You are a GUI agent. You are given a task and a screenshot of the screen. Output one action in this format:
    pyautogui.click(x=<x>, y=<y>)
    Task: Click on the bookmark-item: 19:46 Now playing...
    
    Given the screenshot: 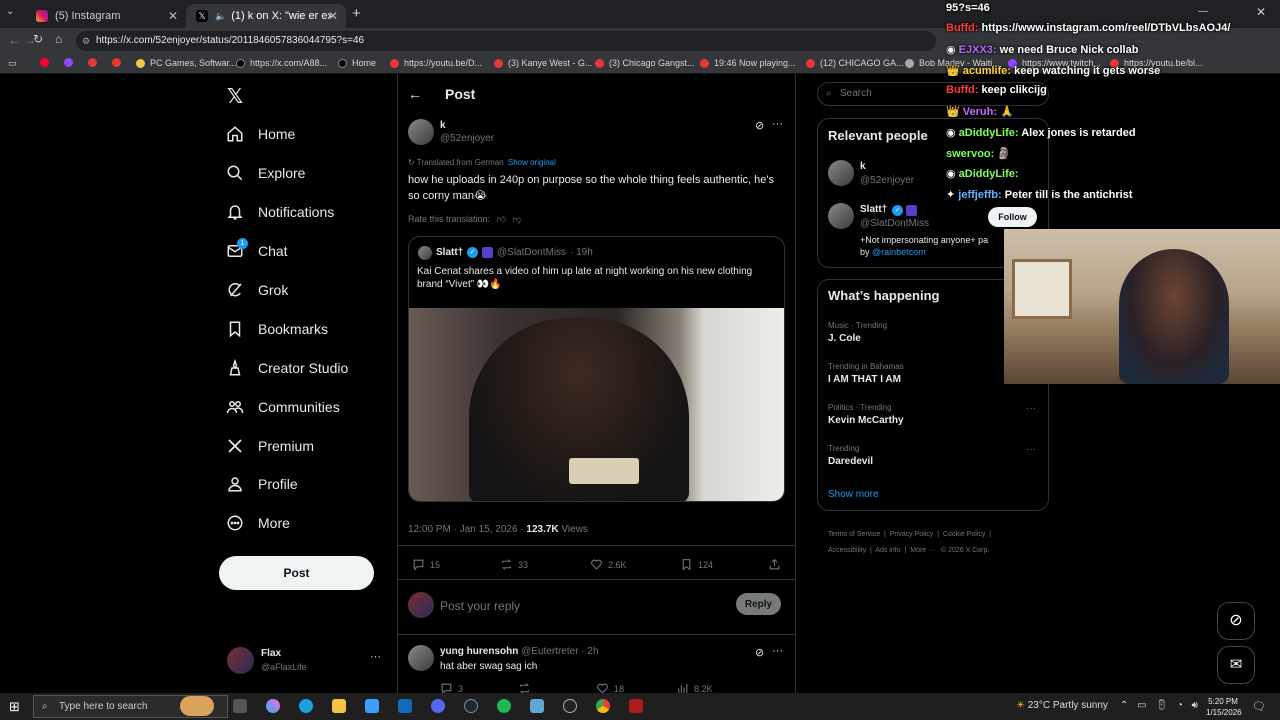 What is the action you would take?
    pyautogui.click(x=748, y=63)
    